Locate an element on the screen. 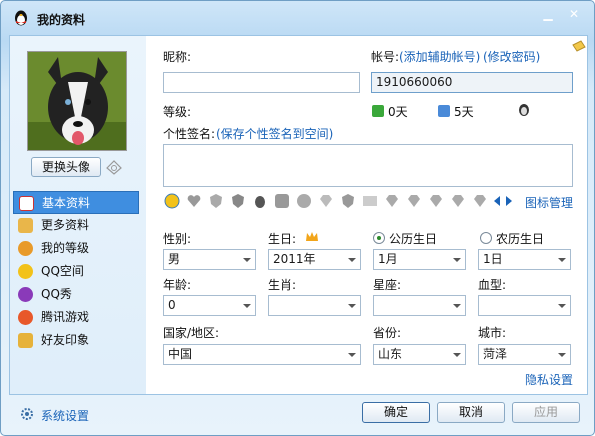  sidebar-nav: 基本资料 更多资料 我的等级 QQ空间 QQ秀 腾讯游戏 好友印象 is located at coordinates (76, 271).